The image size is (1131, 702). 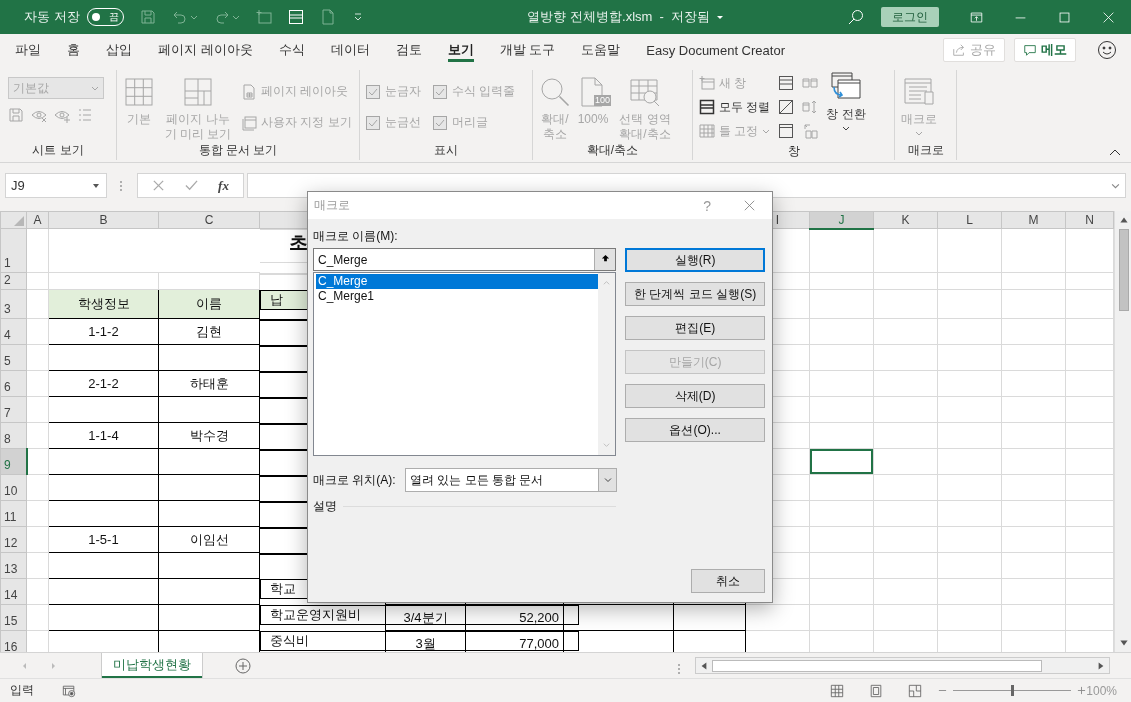 I want to click on dropdown-button, so click(x=607, y=480).